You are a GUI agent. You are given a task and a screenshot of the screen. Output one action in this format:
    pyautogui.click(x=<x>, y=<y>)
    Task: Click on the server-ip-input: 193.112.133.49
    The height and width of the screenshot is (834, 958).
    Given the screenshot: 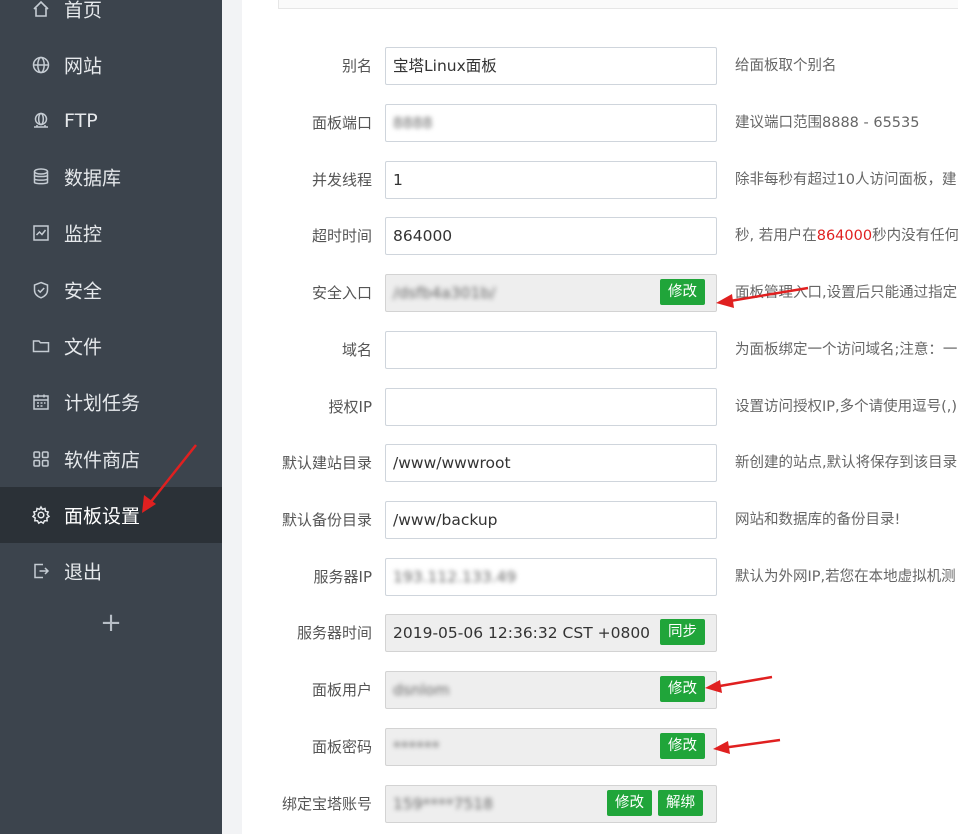 What is the action you would take?
    pyautogui.click(x=551, y=577)
    